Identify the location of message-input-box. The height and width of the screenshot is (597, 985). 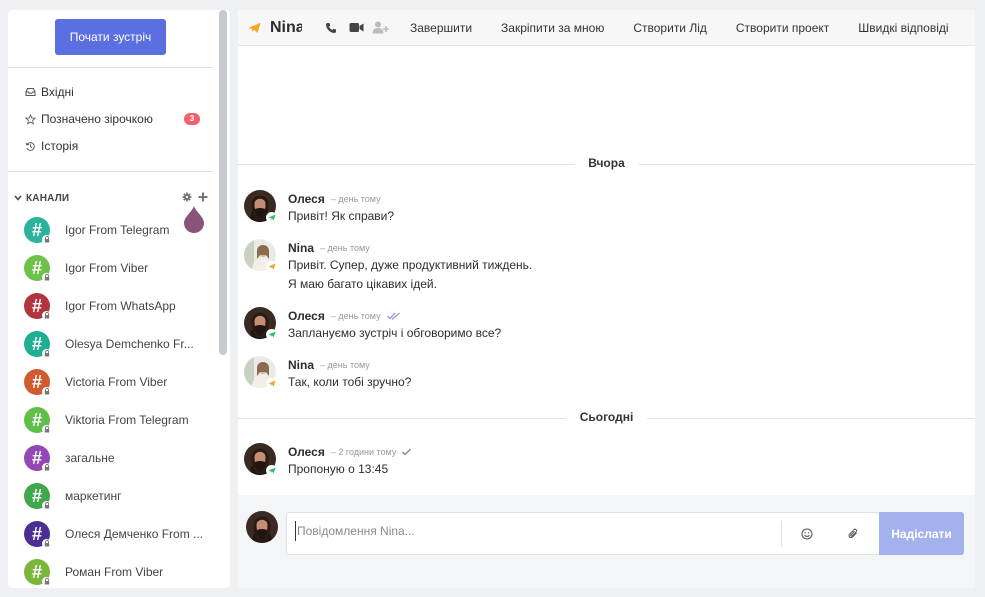
(583, 533).